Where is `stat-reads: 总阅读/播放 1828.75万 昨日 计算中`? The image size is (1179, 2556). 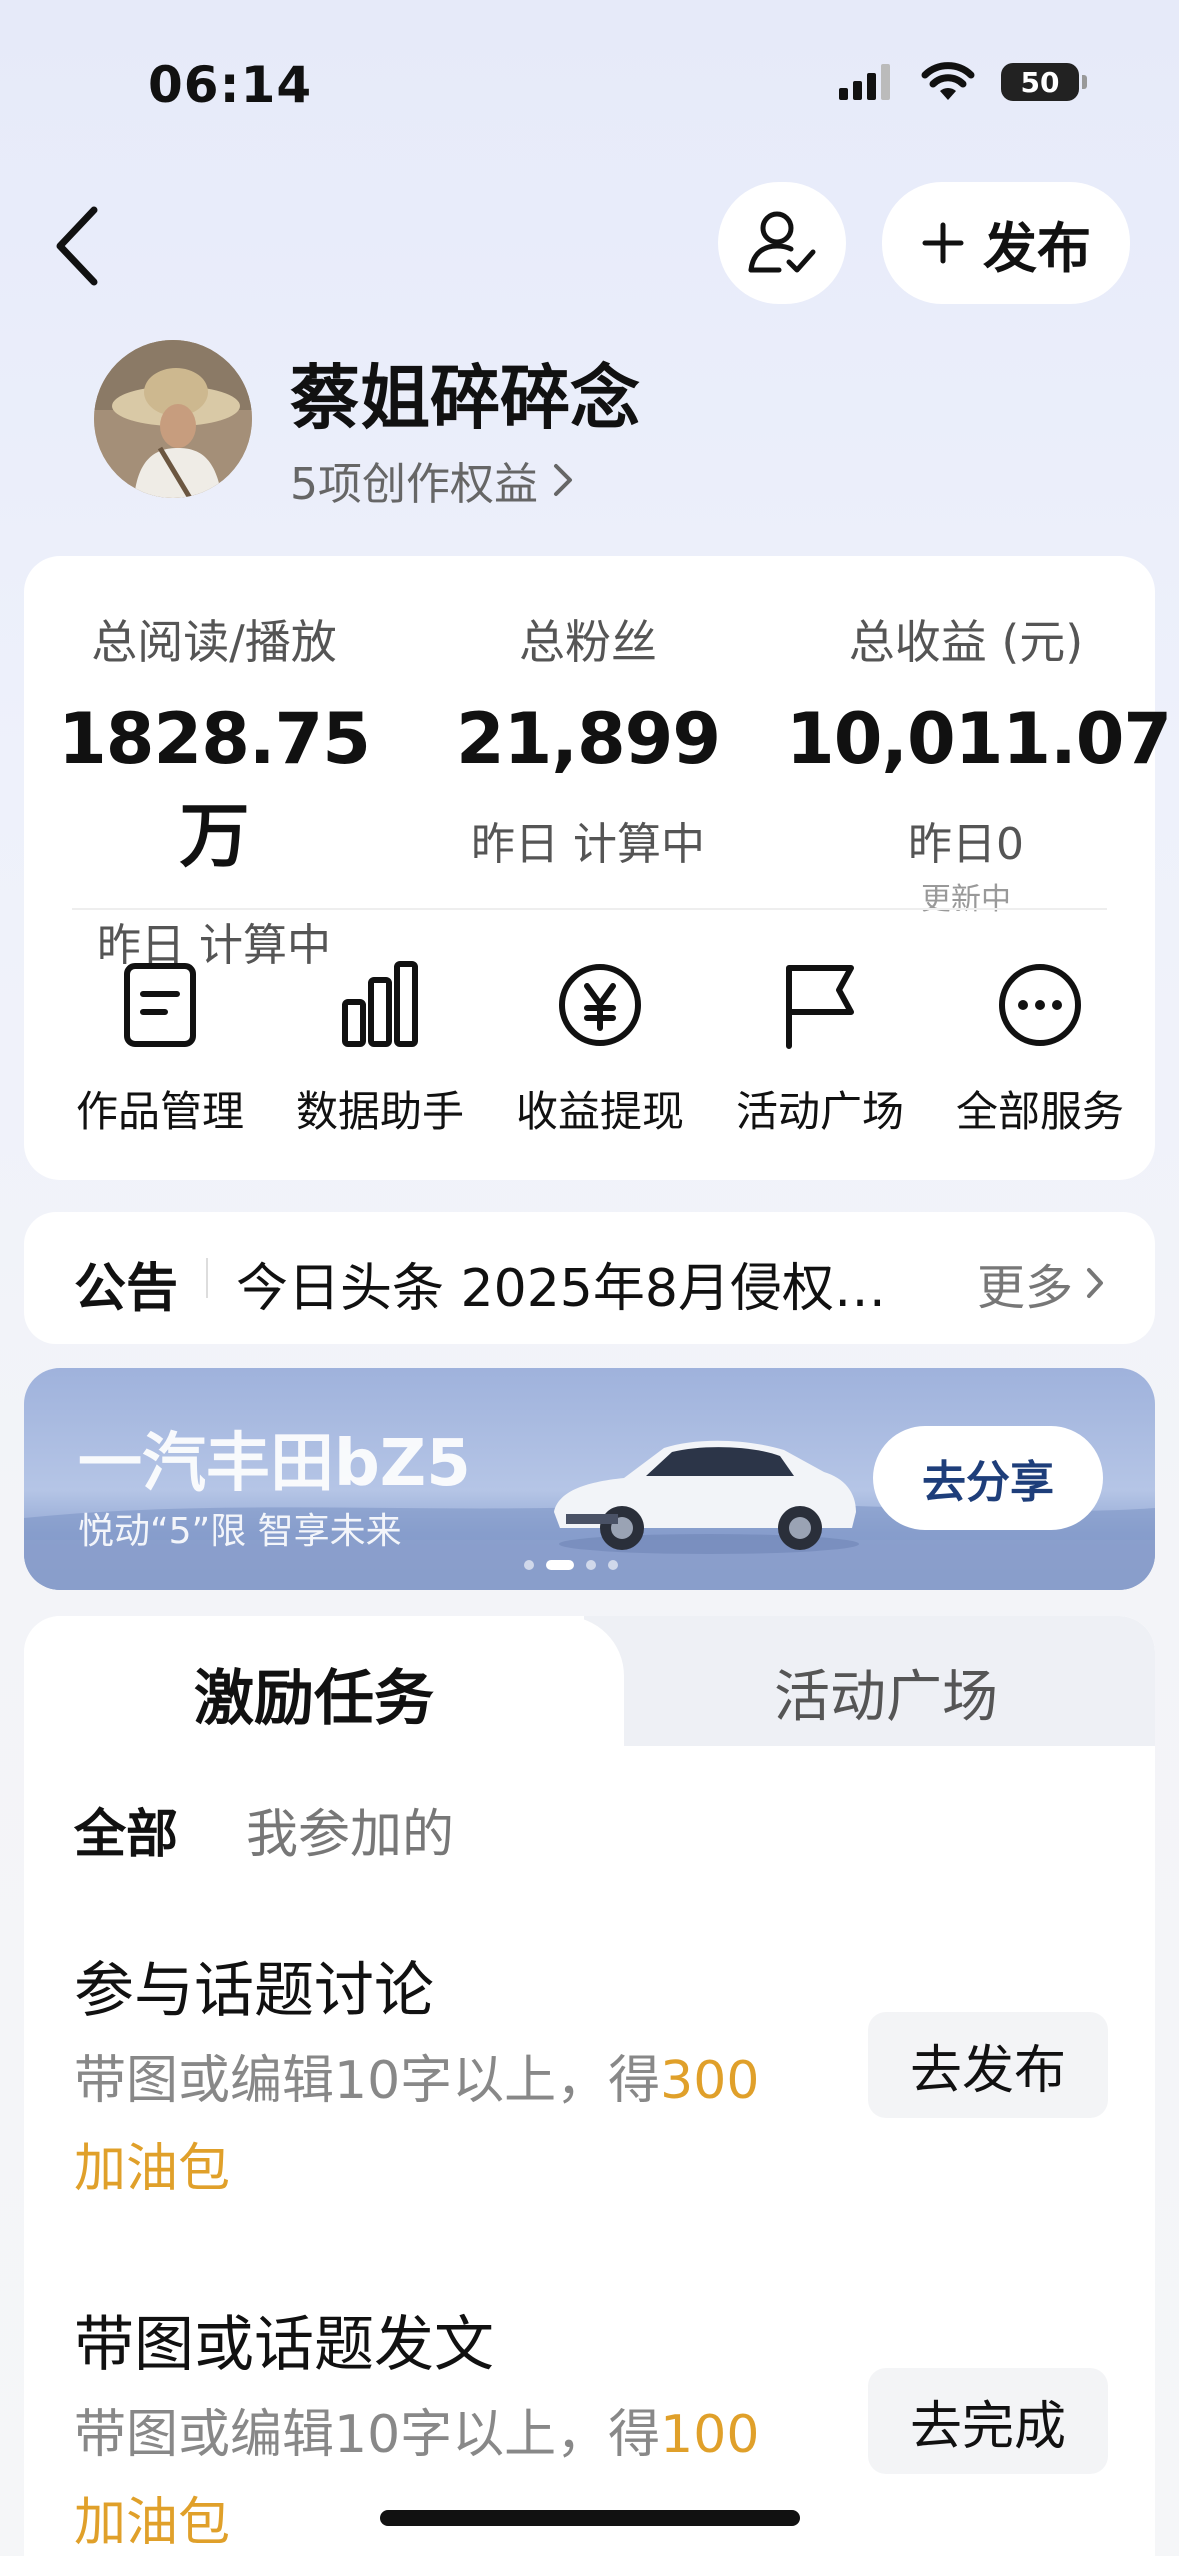
stat-reads: 总阅读/播放 1828.75万 昨日 计算中 is located at coordinates (214, 789).